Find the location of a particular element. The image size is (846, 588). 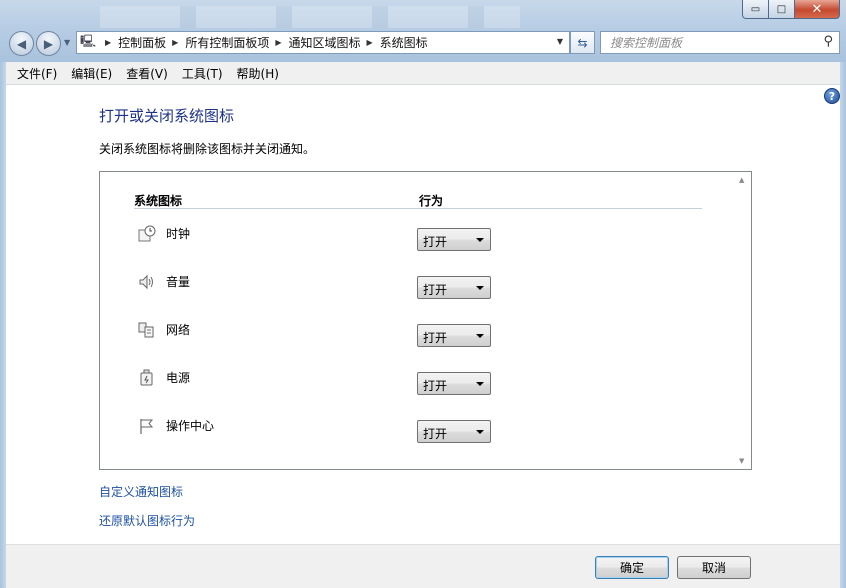

network-icon is located at coordinates (146, 330).